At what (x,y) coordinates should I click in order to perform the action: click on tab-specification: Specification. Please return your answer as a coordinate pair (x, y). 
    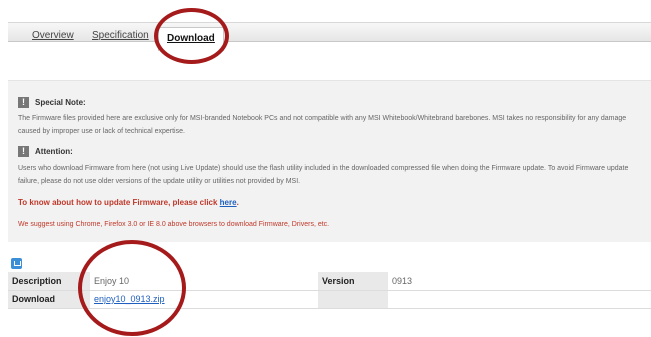
    Looking at the image, I should click on (120, 35).